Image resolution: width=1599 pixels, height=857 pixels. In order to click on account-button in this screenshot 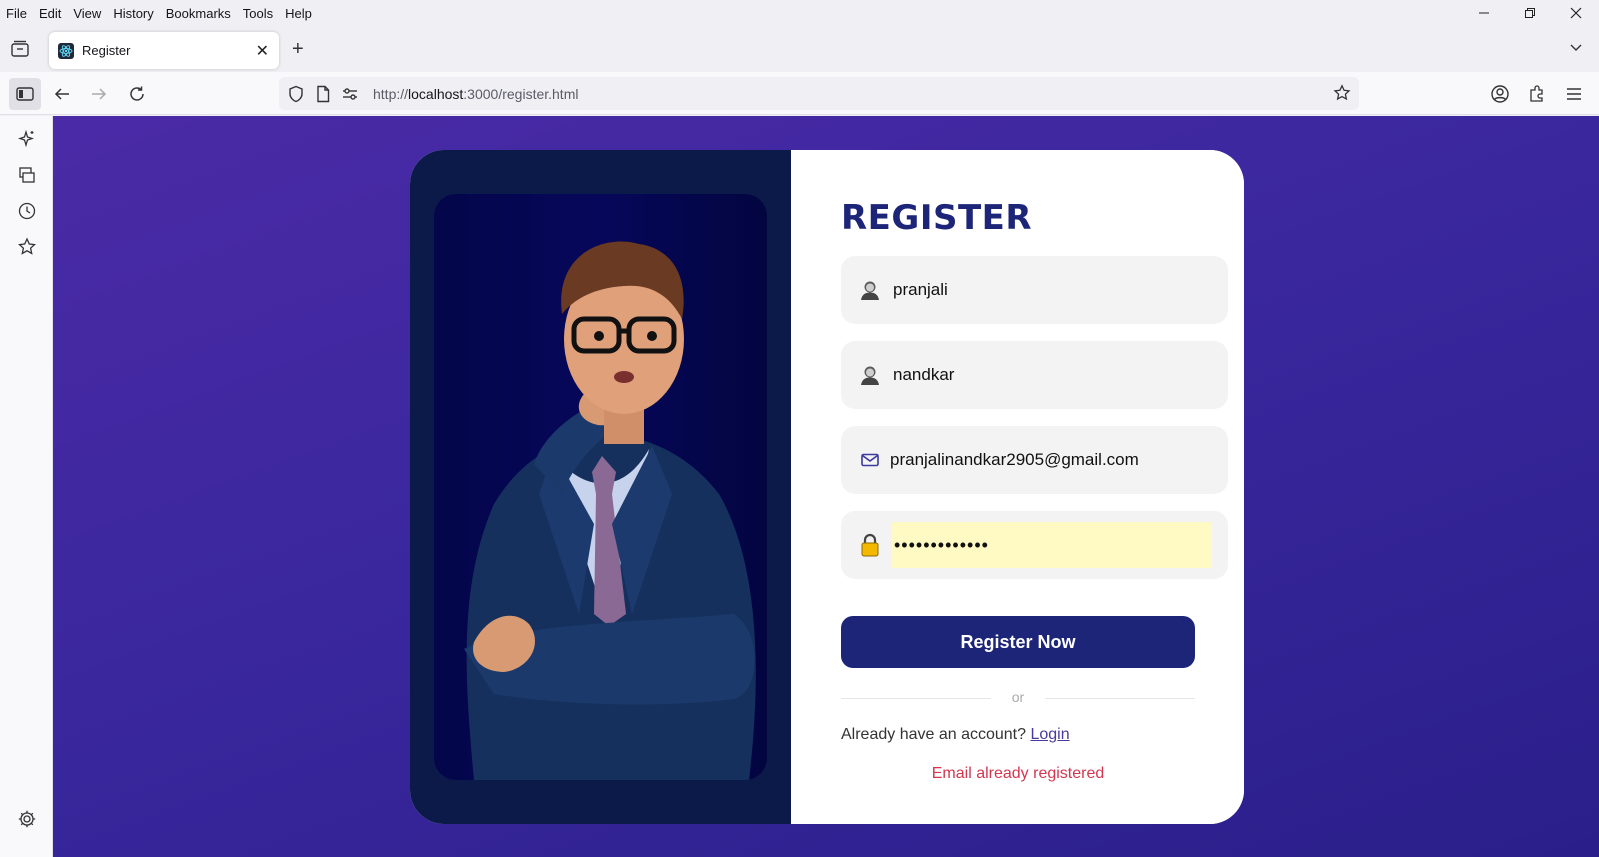, I will do `click(1500, 94)`.